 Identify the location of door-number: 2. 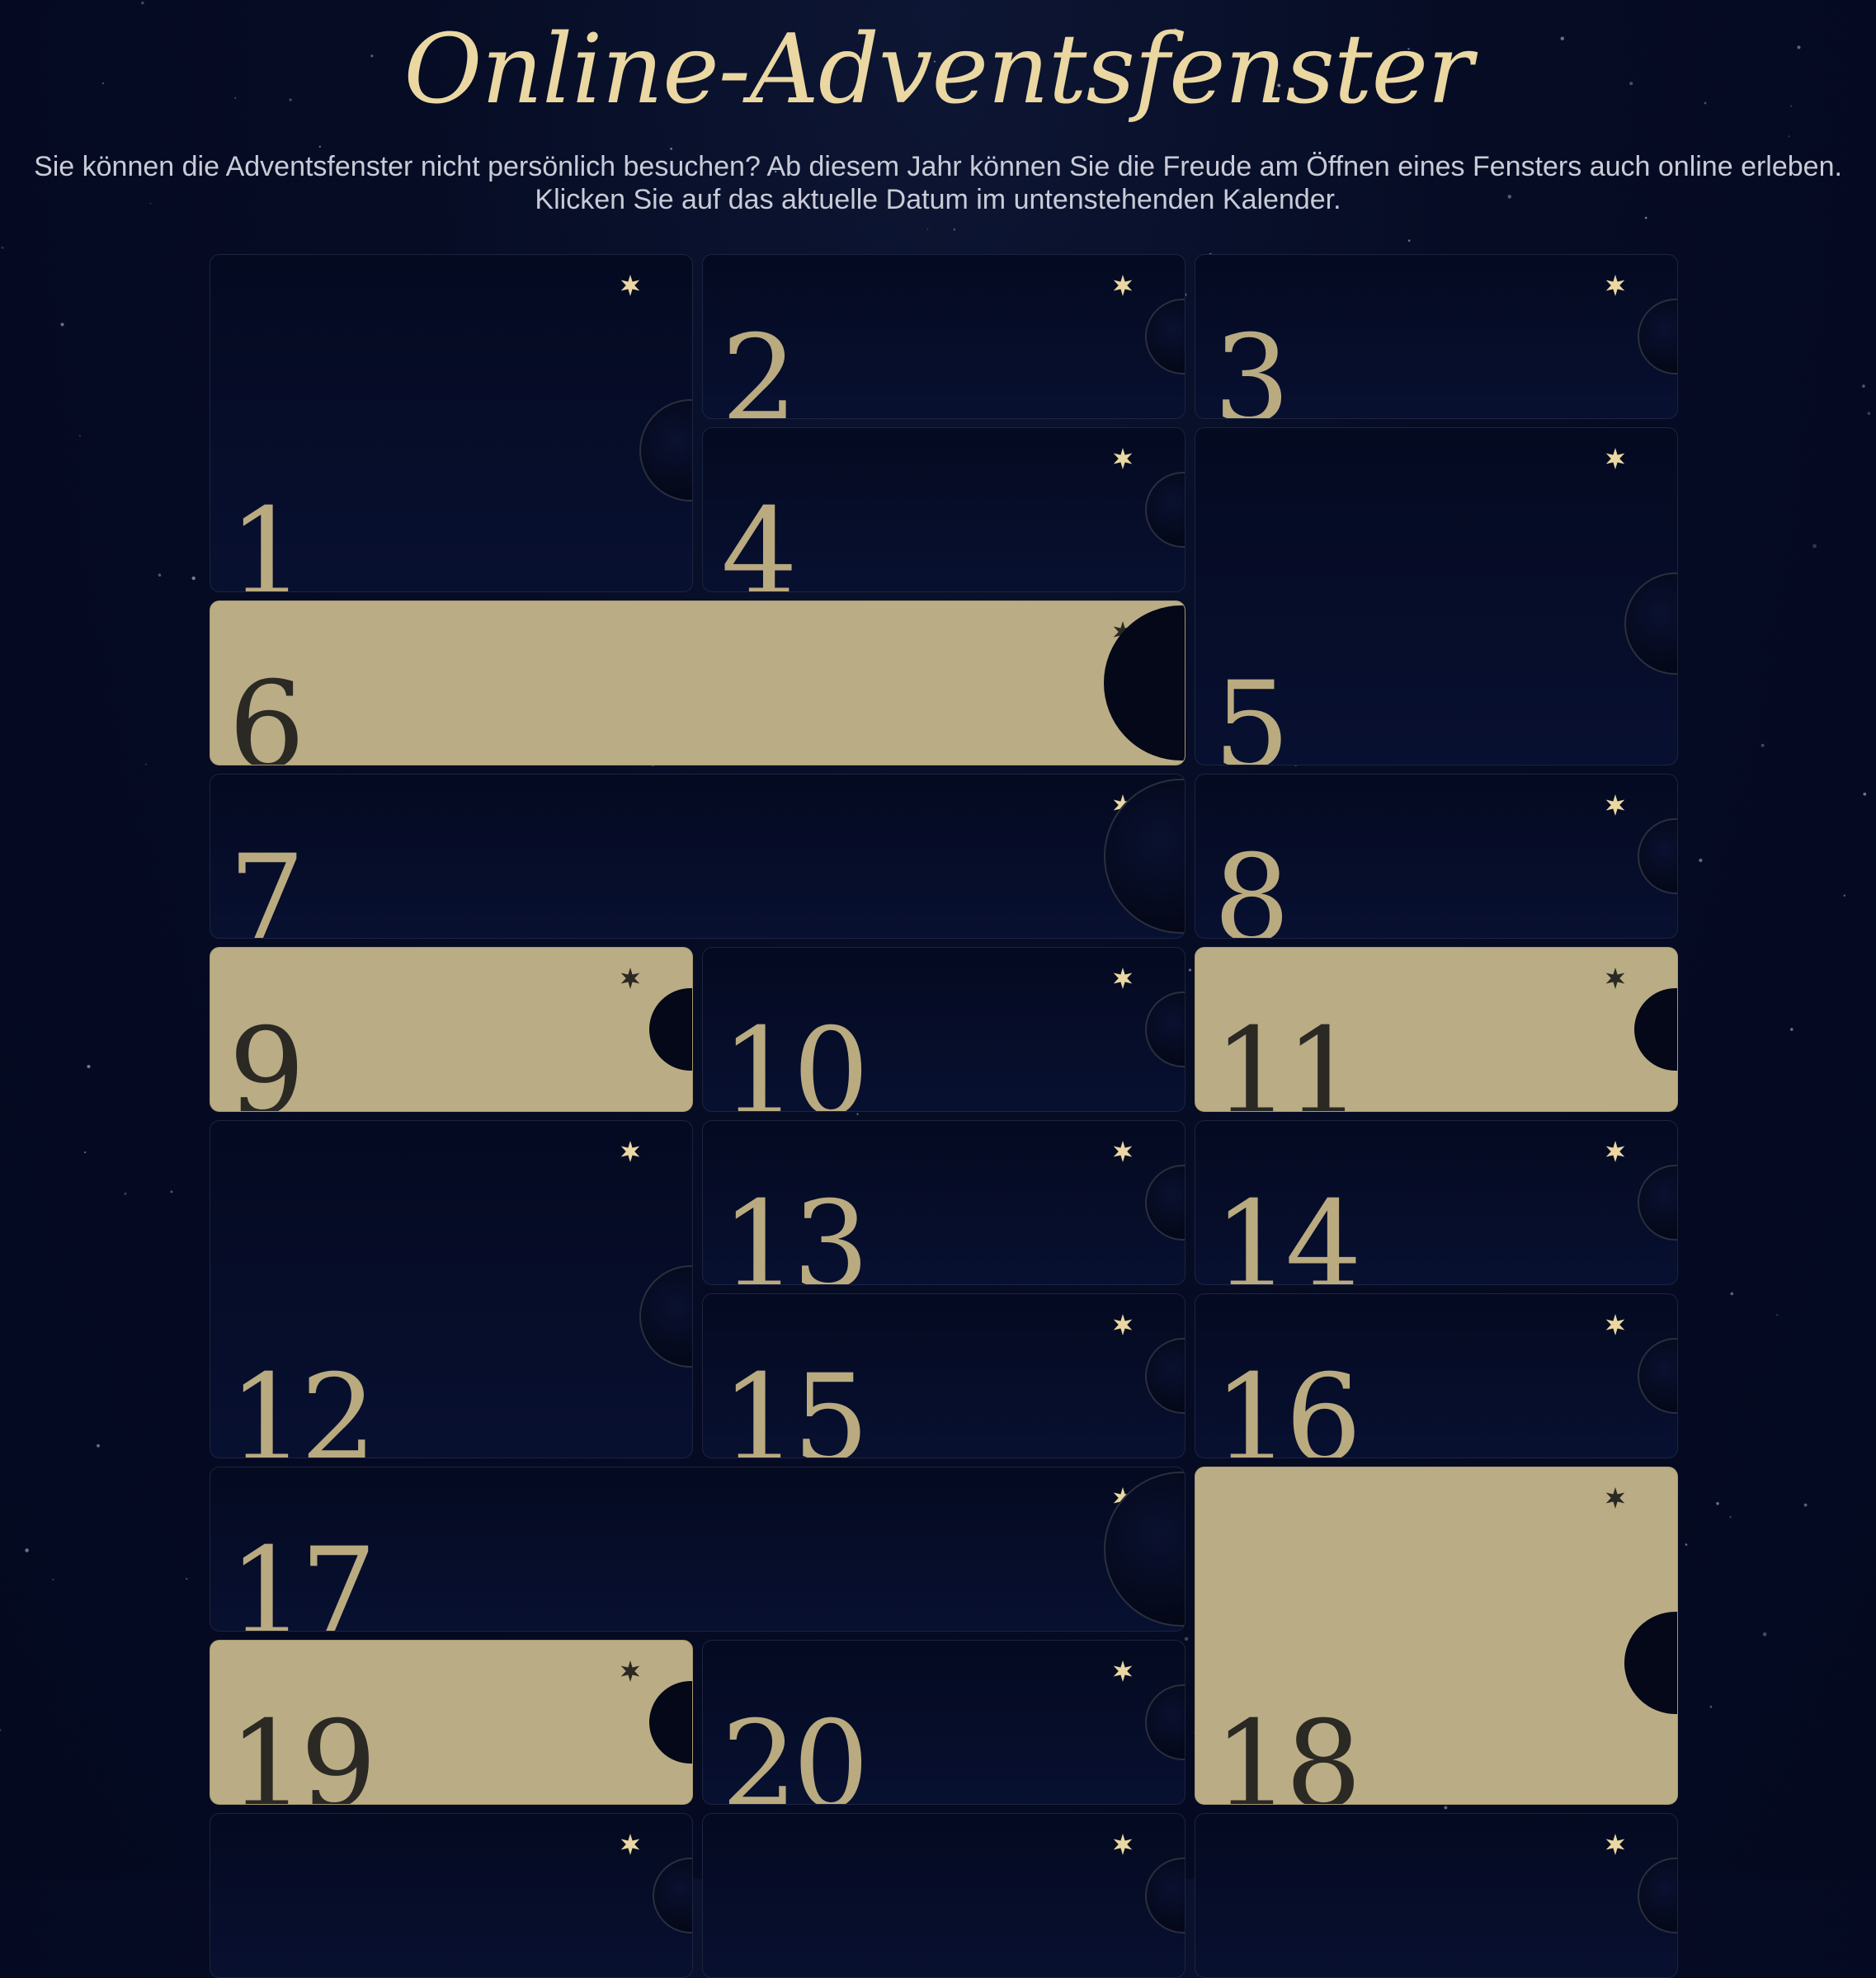
(759, 364).